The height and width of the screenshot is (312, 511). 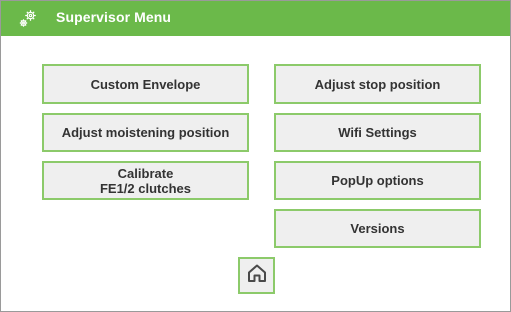 I want to click on adjust-stop-position-button: Adjust stop position, so click(x=377, y=84).